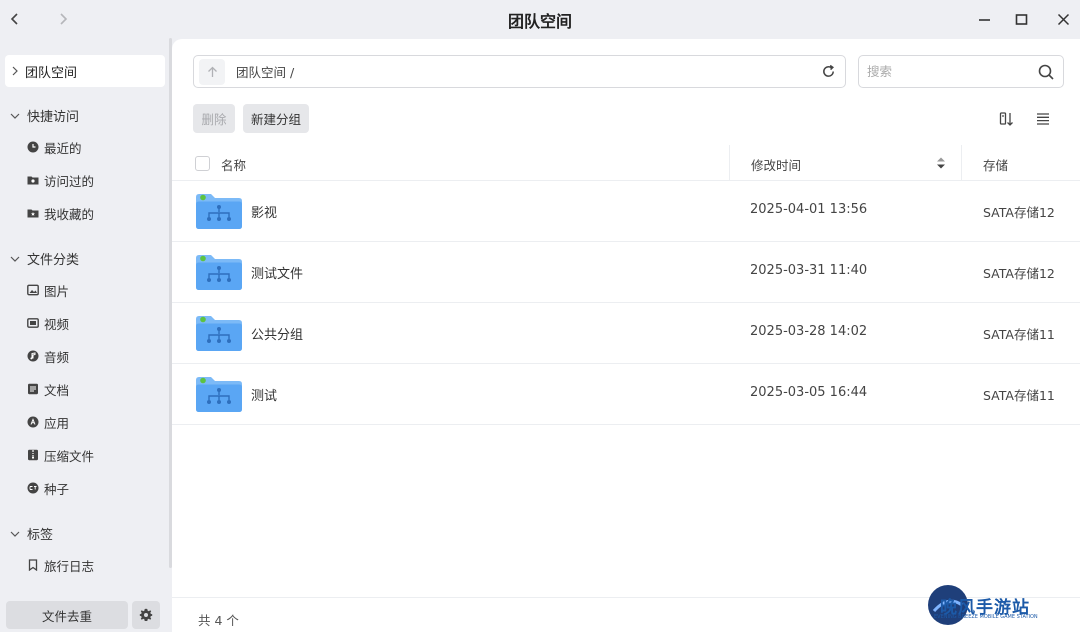 This screenshot has height=632, width=1080. I want to click on sidebar-item-archives: 压缩文件, so click(60, 455).